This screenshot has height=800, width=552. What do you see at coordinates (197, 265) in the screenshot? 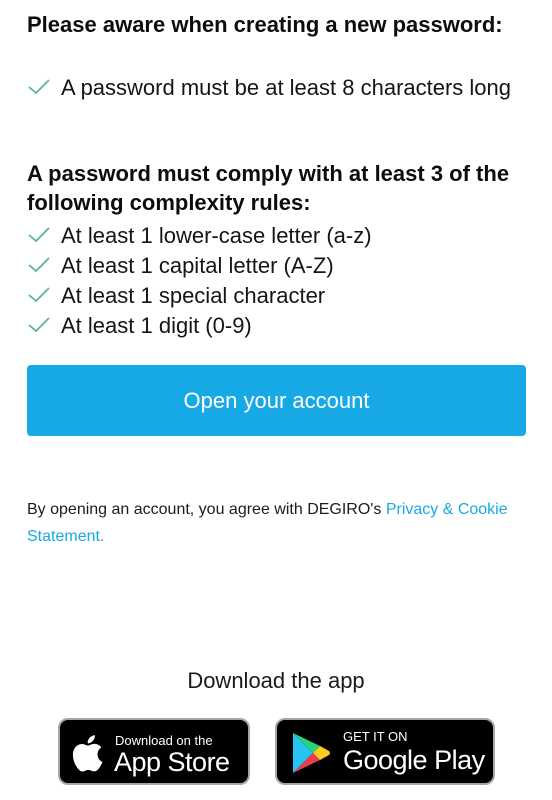
I see `complexity-rule-text: At least 1 capital letter (A-Z)` at bounding box center [197, 265].